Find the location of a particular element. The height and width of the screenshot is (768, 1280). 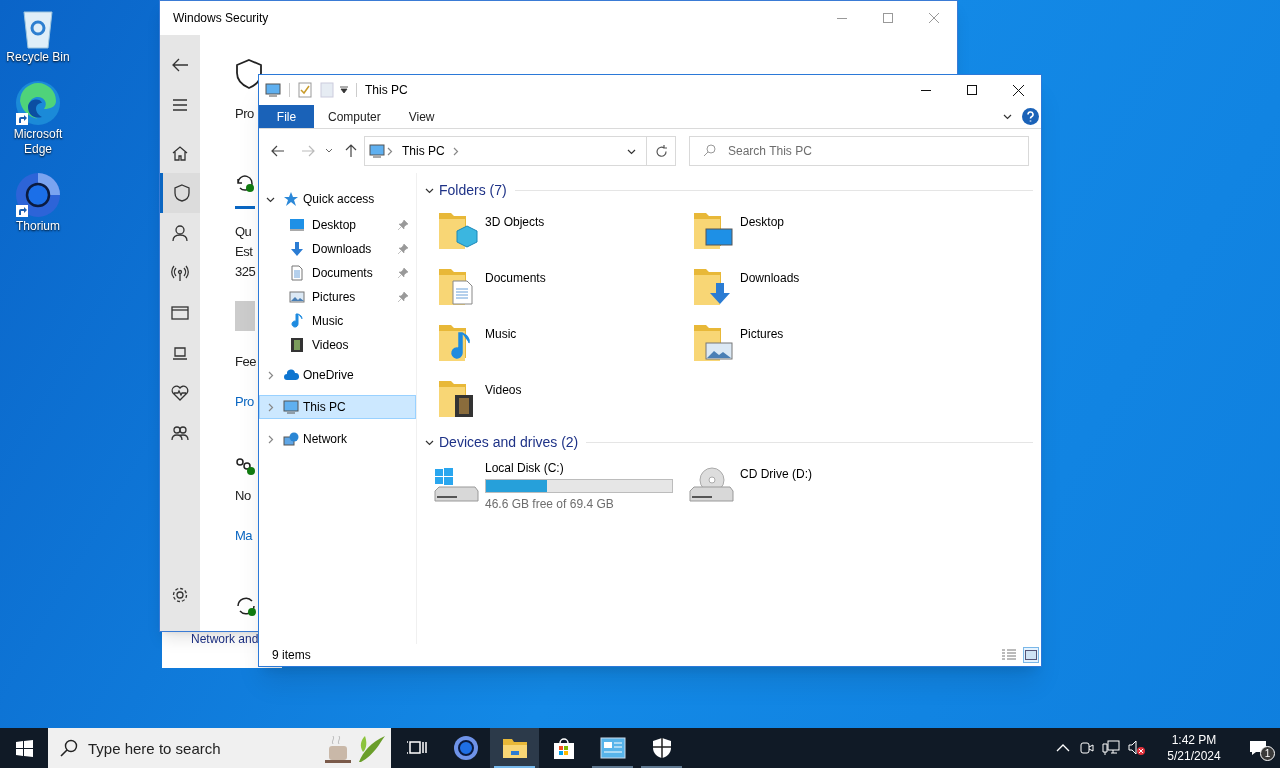

recent-locations-icon is located at coordinates (329, 151).